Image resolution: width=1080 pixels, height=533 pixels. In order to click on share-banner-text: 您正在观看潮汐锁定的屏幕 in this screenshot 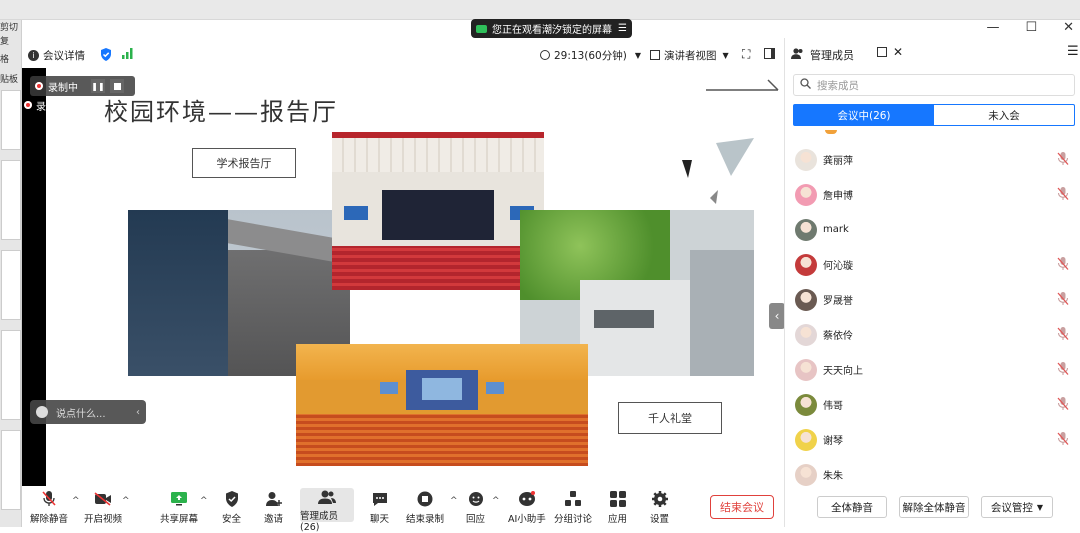, I will do `click(552, 30)`.